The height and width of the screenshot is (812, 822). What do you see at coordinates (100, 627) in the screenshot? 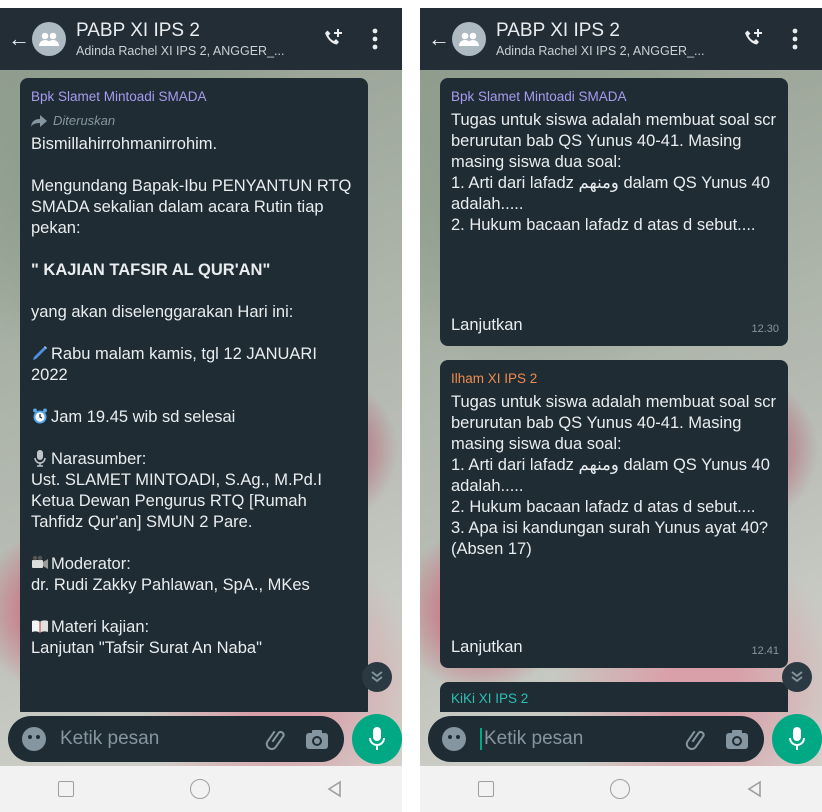
I see `message-line: Materi kajian:` at bounding box center [100, 627].